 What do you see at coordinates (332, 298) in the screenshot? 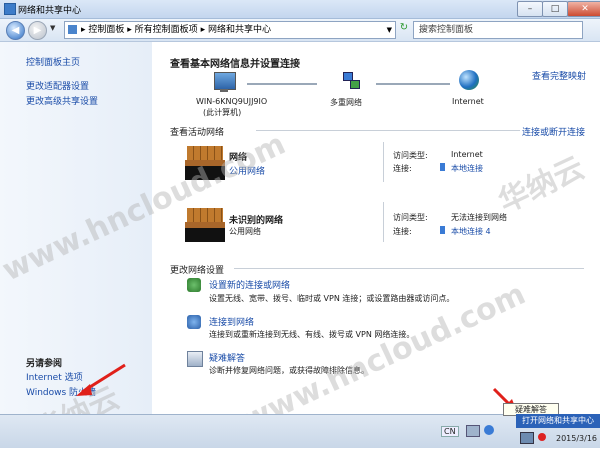
I see `setup-connection-desc: 设置无线、宽带、拨号、临时或 VPN 连接；或设置路由器或访问点。` at bounding box center [332, 298].